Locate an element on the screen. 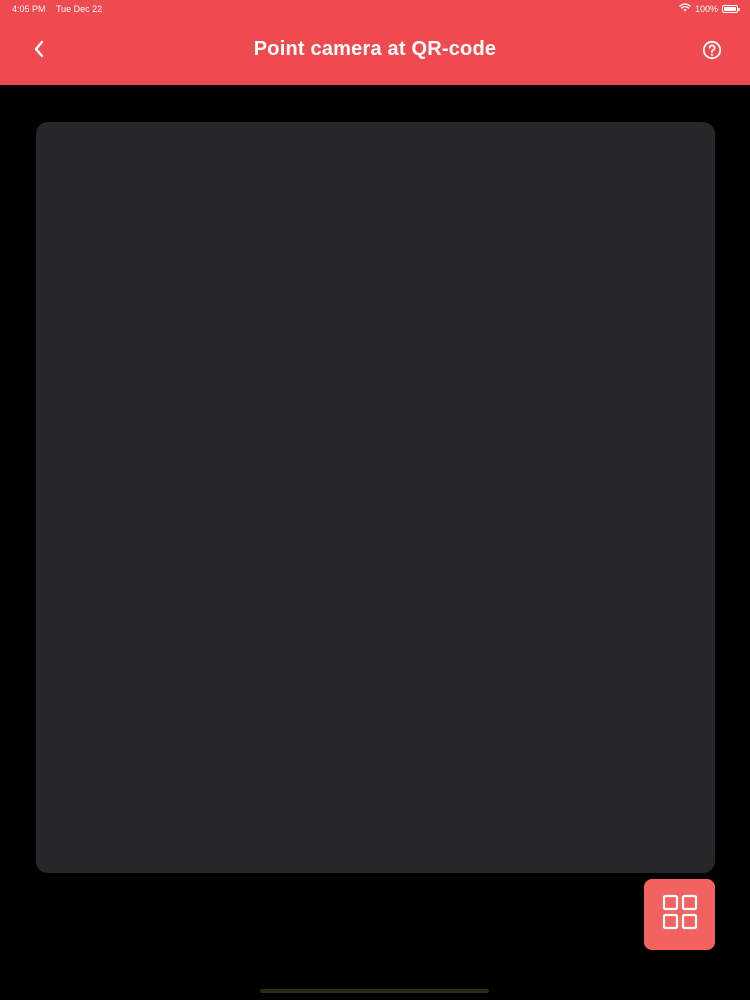 The width and height of the screenshot is (750, 1000). qr-gallery-button is located at coordinates (679, 914).